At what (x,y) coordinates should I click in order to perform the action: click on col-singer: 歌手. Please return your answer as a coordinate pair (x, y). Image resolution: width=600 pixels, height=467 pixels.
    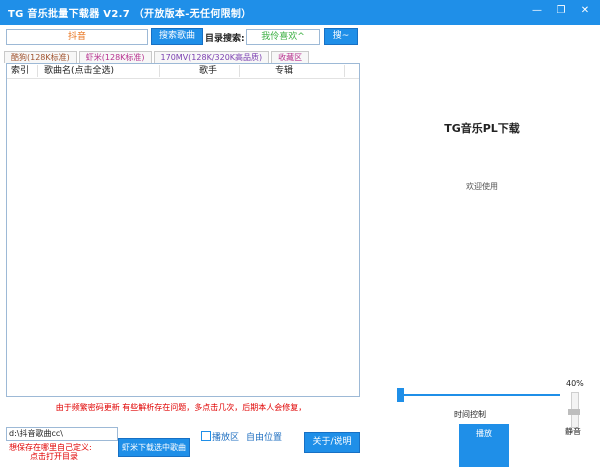
    Looking at the image, I should click on (208, 71).